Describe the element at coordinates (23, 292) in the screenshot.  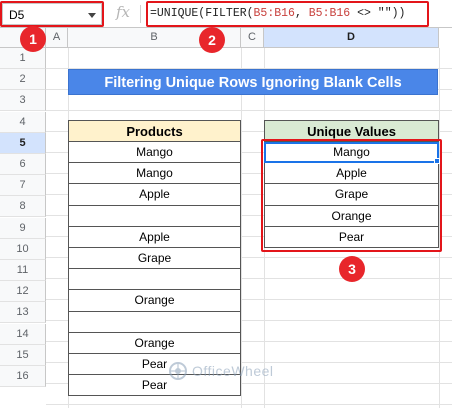
I see `row-header-12: 12` at that location.